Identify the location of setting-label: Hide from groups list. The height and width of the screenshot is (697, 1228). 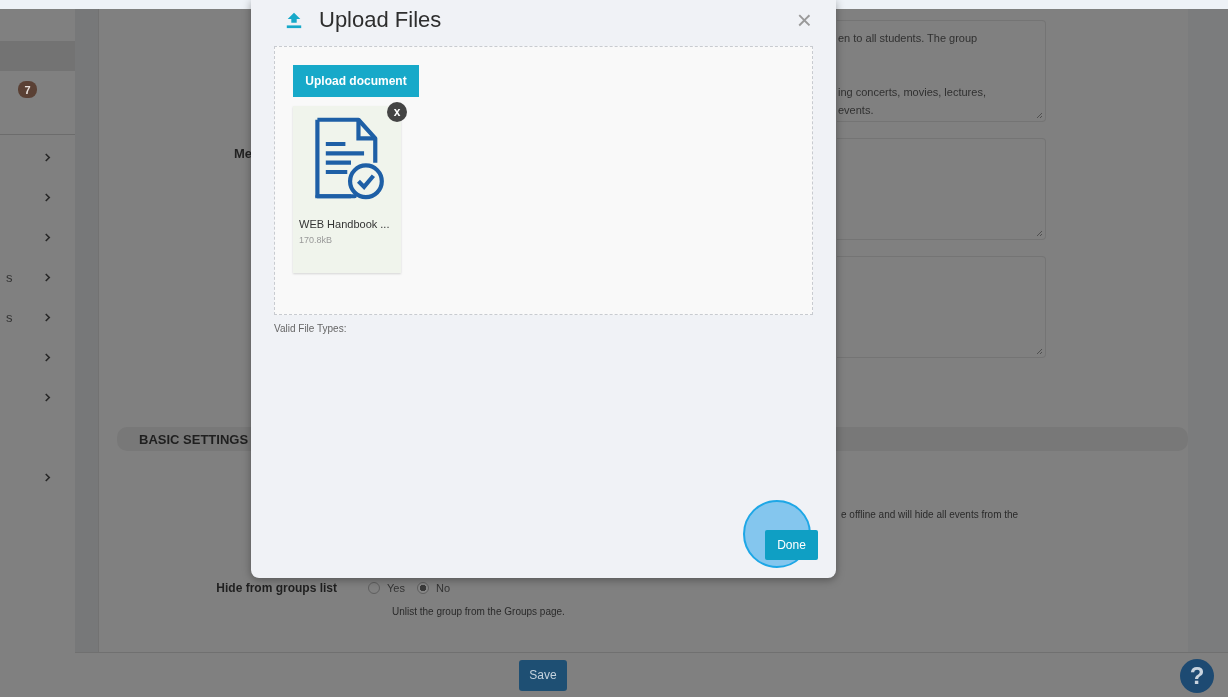
(276, 588).